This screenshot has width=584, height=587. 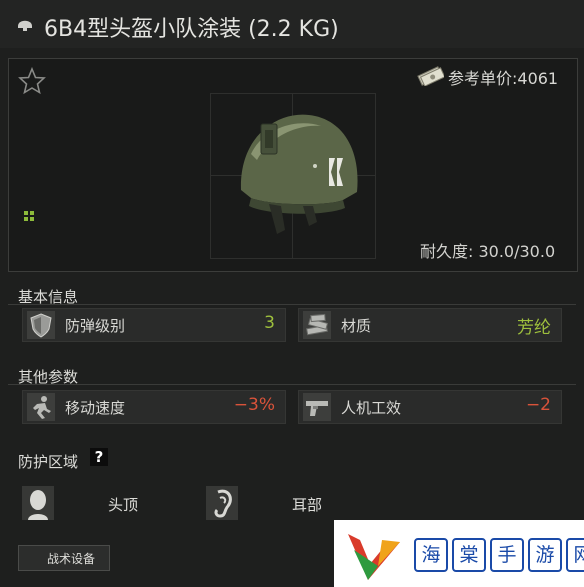 What do you see at coordinates (431, 555) in the screenshot?
I see `watermark-char: 海` at bounding box center [431, 555].